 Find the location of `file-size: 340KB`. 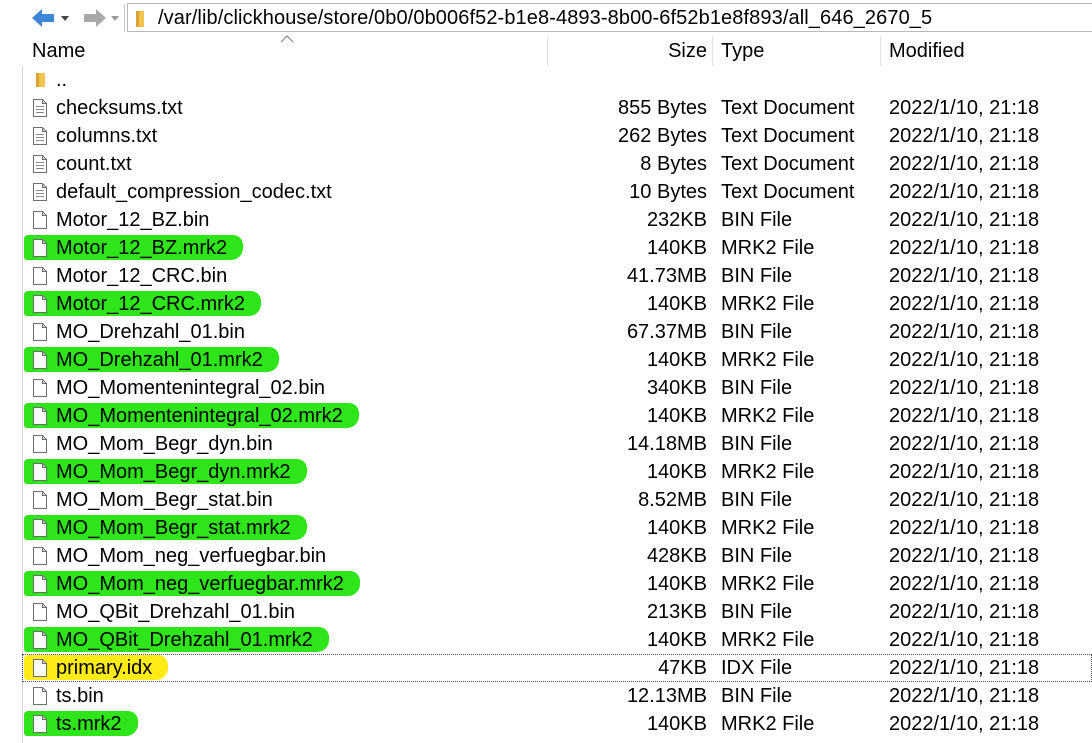

file-size: 340KB is located at coordinates (676, 388).